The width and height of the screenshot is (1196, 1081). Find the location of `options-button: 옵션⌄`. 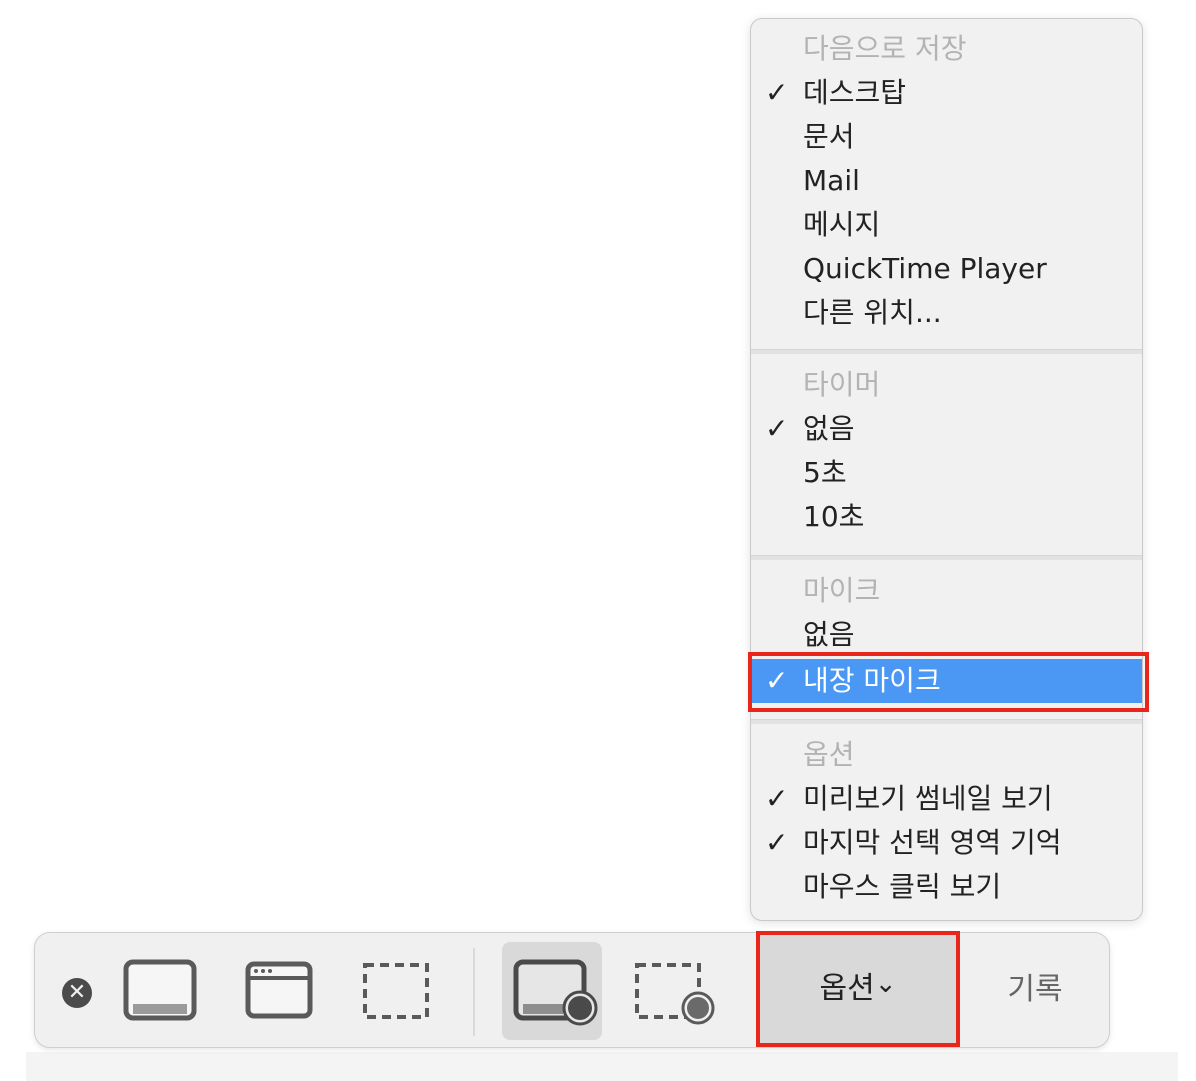

options-button: 옵션⌄ is located at coordinates (858, 989).